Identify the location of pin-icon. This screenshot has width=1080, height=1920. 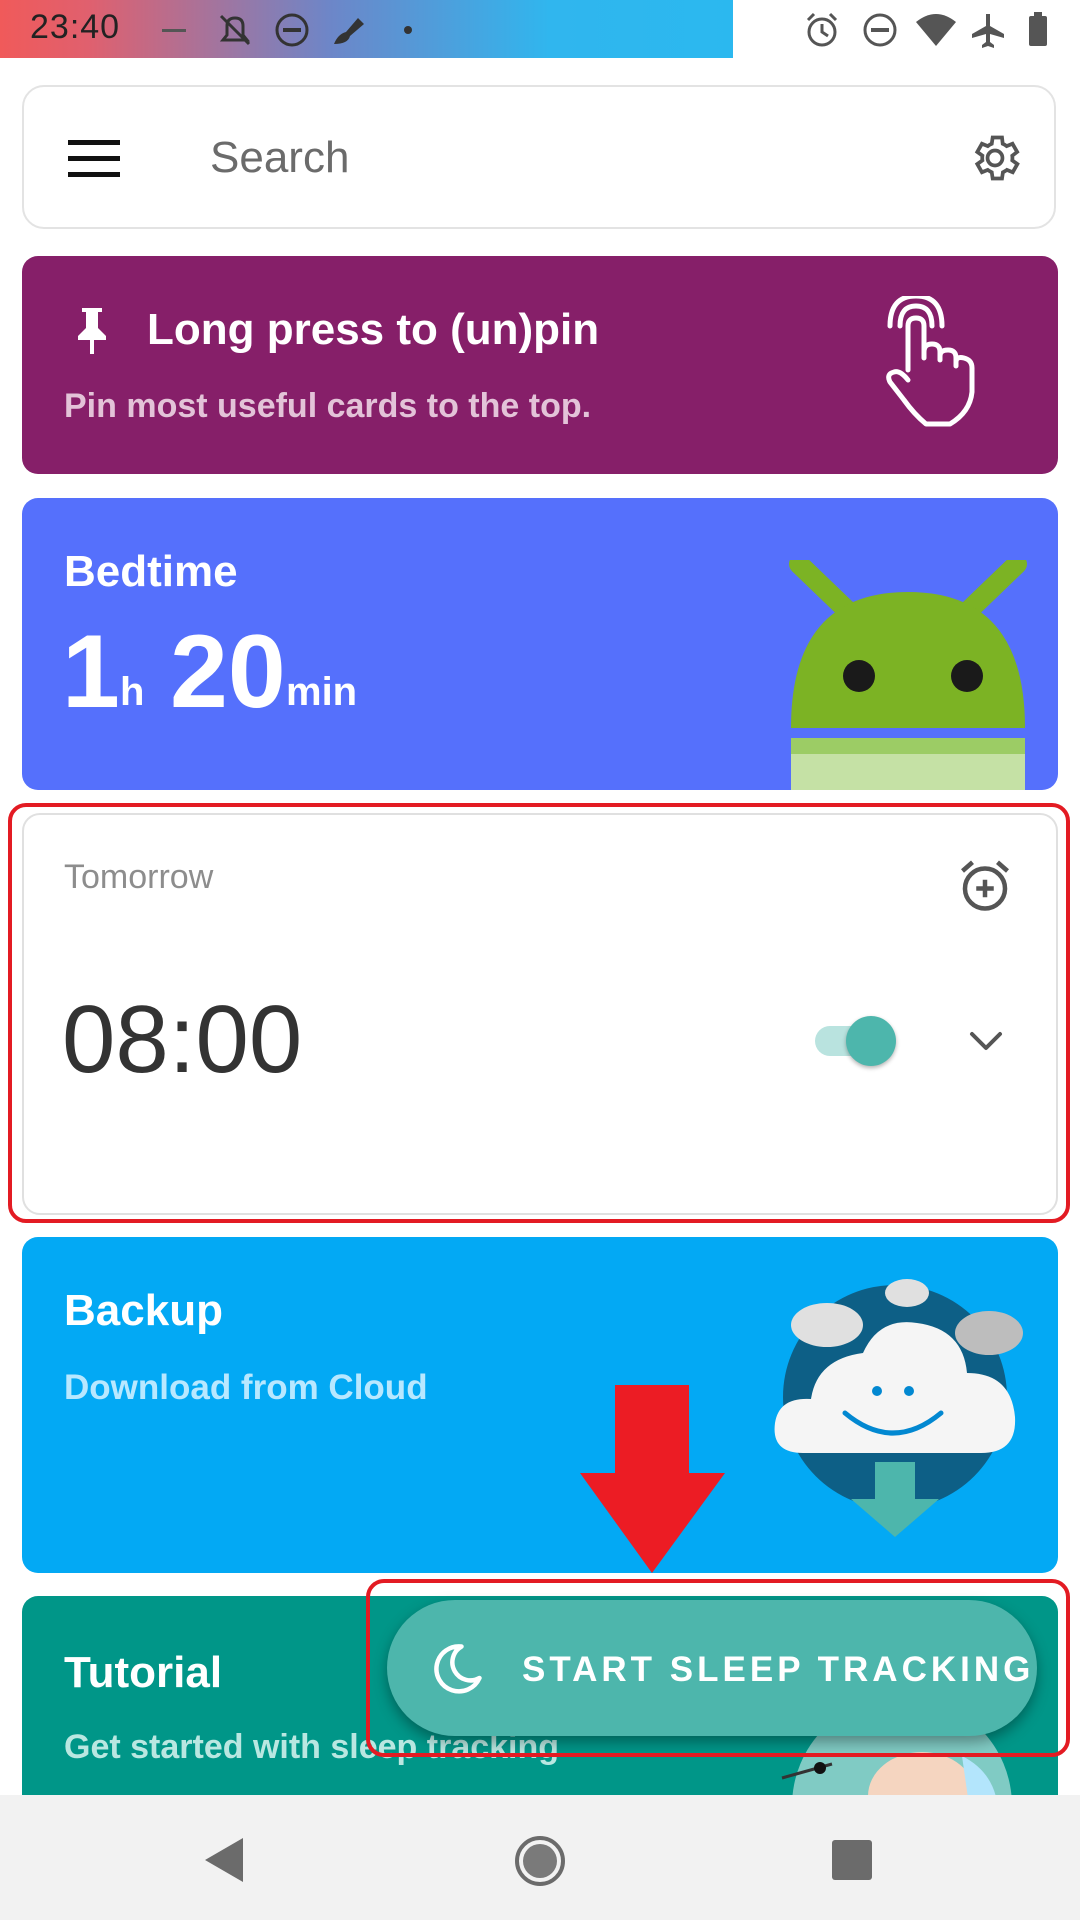
(92, 331).